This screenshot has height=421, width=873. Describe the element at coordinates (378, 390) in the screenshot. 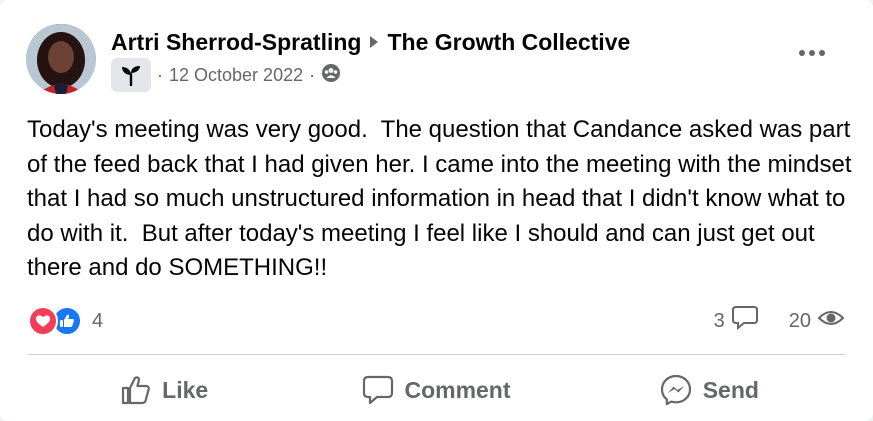

I see `comment-icon` at that location.